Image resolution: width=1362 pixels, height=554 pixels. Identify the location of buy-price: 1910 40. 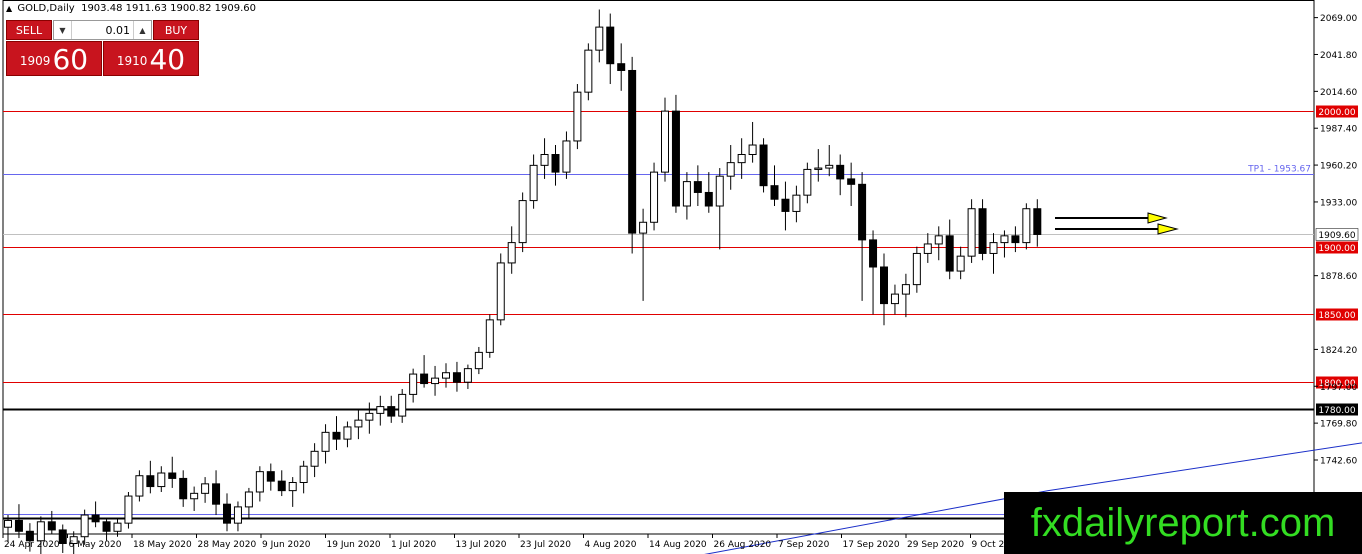
(151, 58).